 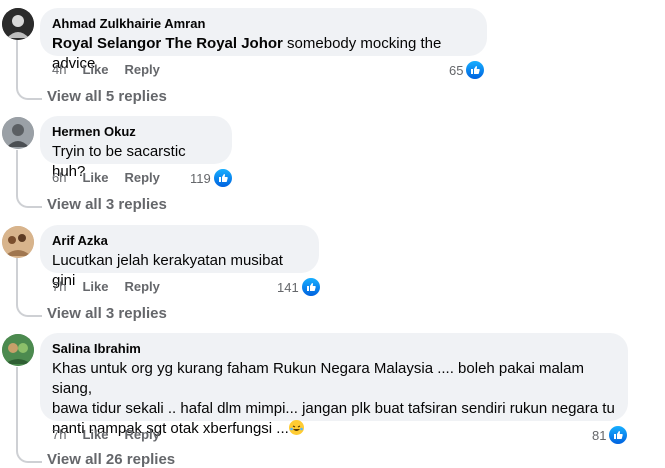 I want to click on like-count: 141, so click(x=299, y=287).